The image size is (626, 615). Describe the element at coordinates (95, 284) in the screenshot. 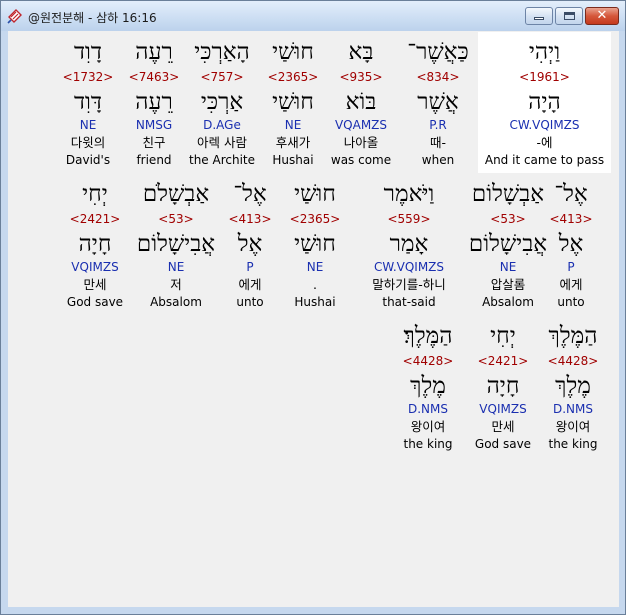

I see `korean-gloss: 만세` at that location.